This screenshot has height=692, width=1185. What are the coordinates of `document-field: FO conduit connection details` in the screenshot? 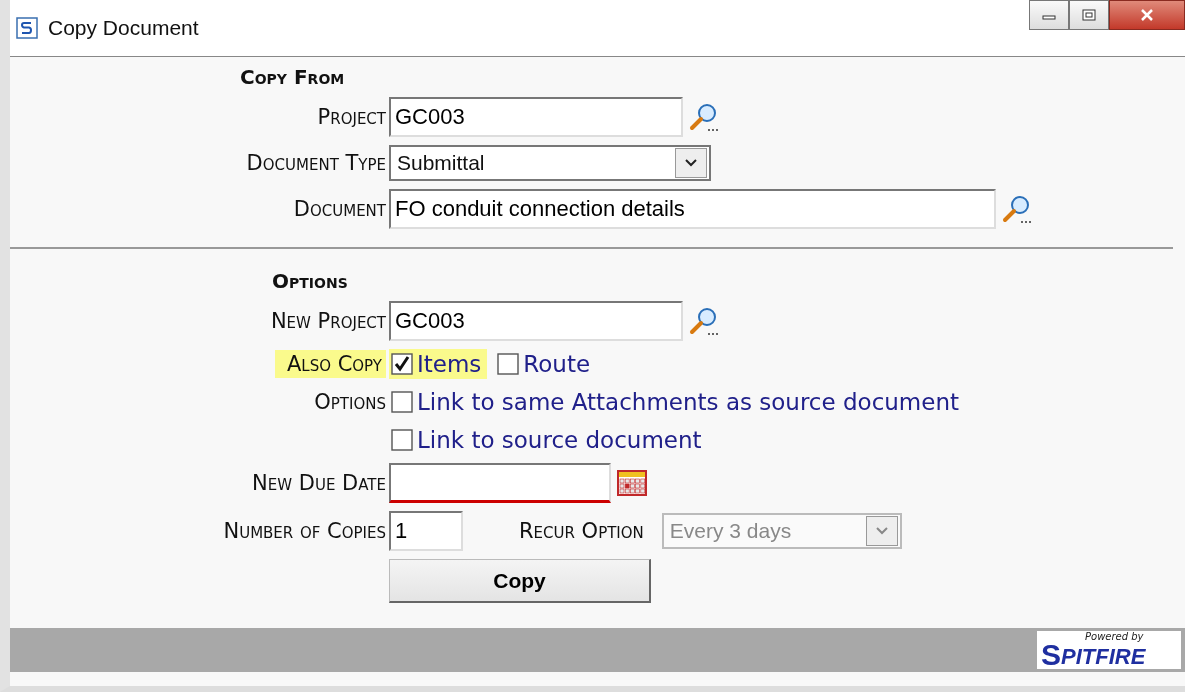 It's located at (692, 209).